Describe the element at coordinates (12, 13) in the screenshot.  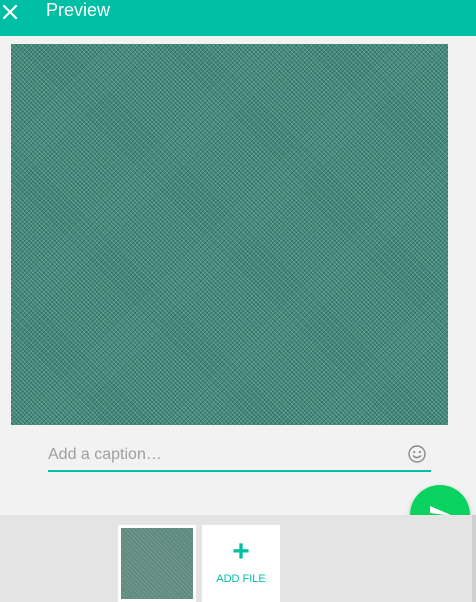
I see `close-button` at that location.